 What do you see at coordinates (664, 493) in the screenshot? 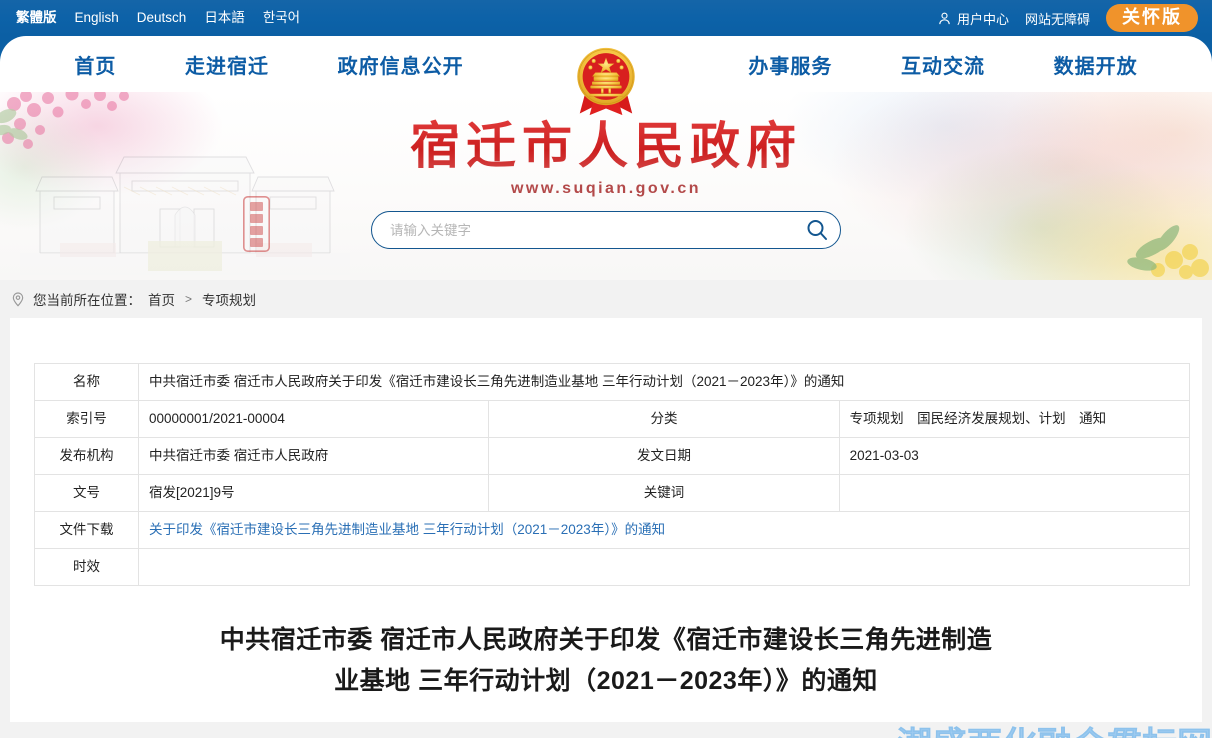
I see `meta-label-keywords: 关键词` at bounding box center [664, 493].